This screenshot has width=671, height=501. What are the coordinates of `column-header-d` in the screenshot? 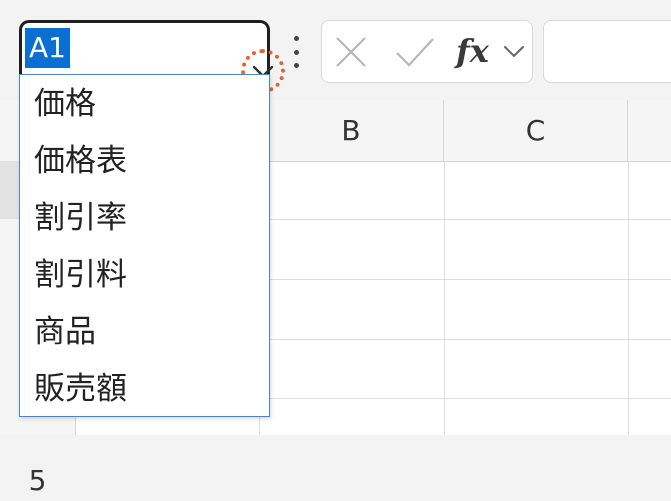 It's located at (649, 130).